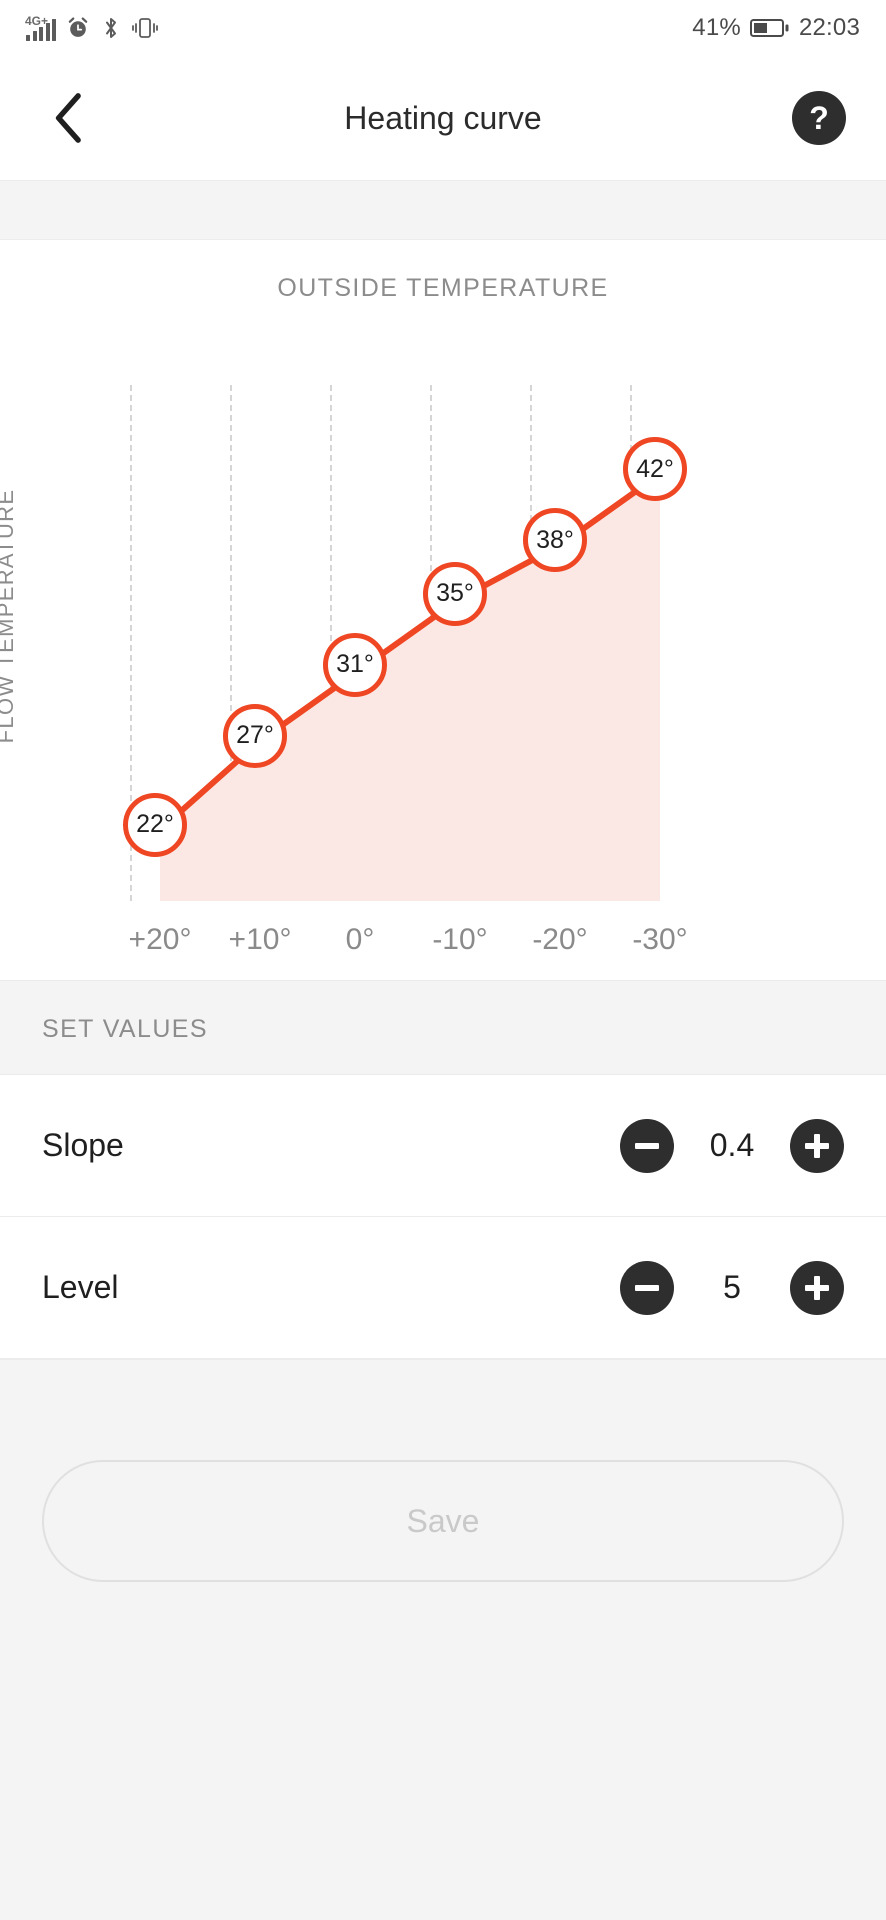 The image size is (886, 1920). I want to click on set-values-section-title: SET VALUES, so click(443, 1027).